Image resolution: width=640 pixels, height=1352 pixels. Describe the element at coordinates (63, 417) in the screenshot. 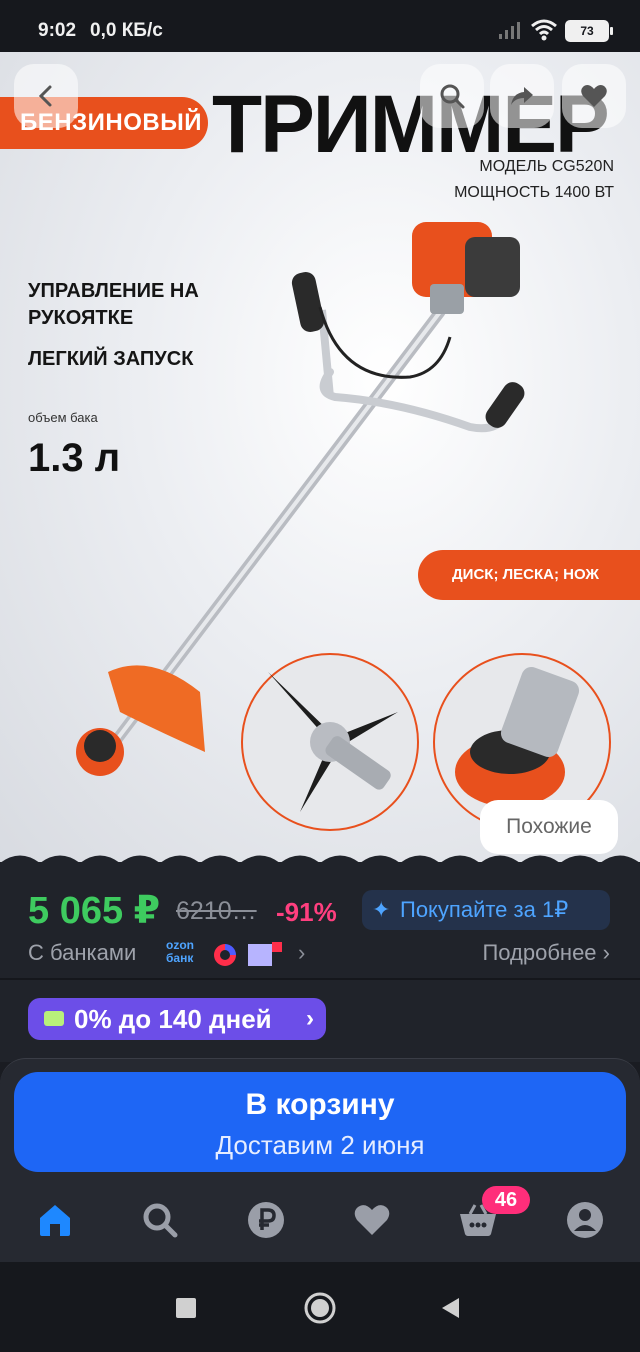

I see `tank-label: объем бака` at that location.